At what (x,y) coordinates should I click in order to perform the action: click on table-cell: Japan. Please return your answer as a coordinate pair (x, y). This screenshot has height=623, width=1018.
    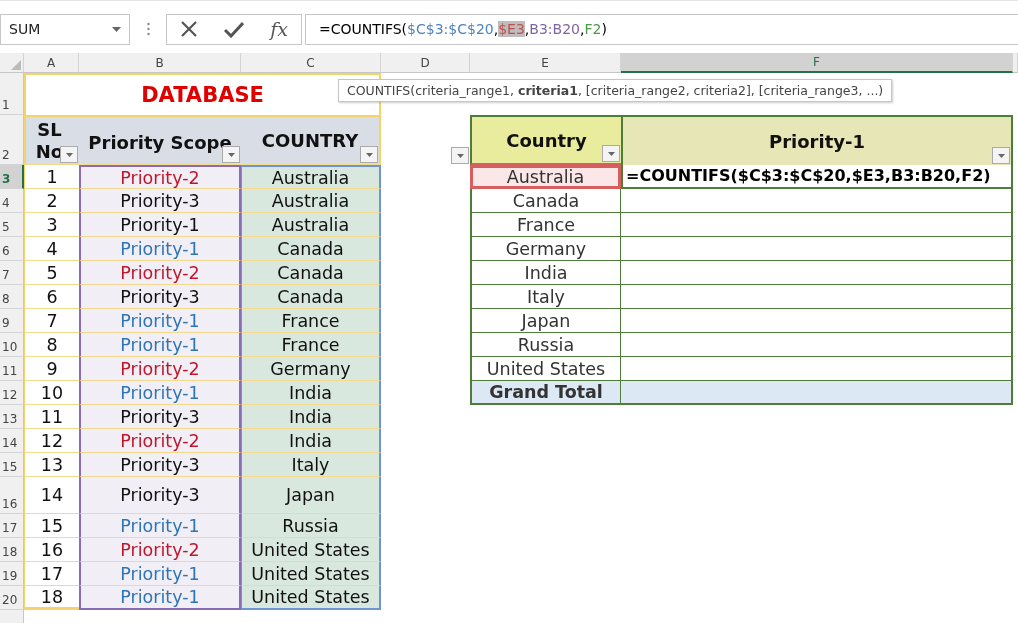
    Looking at the image, I should click on (311, 495).